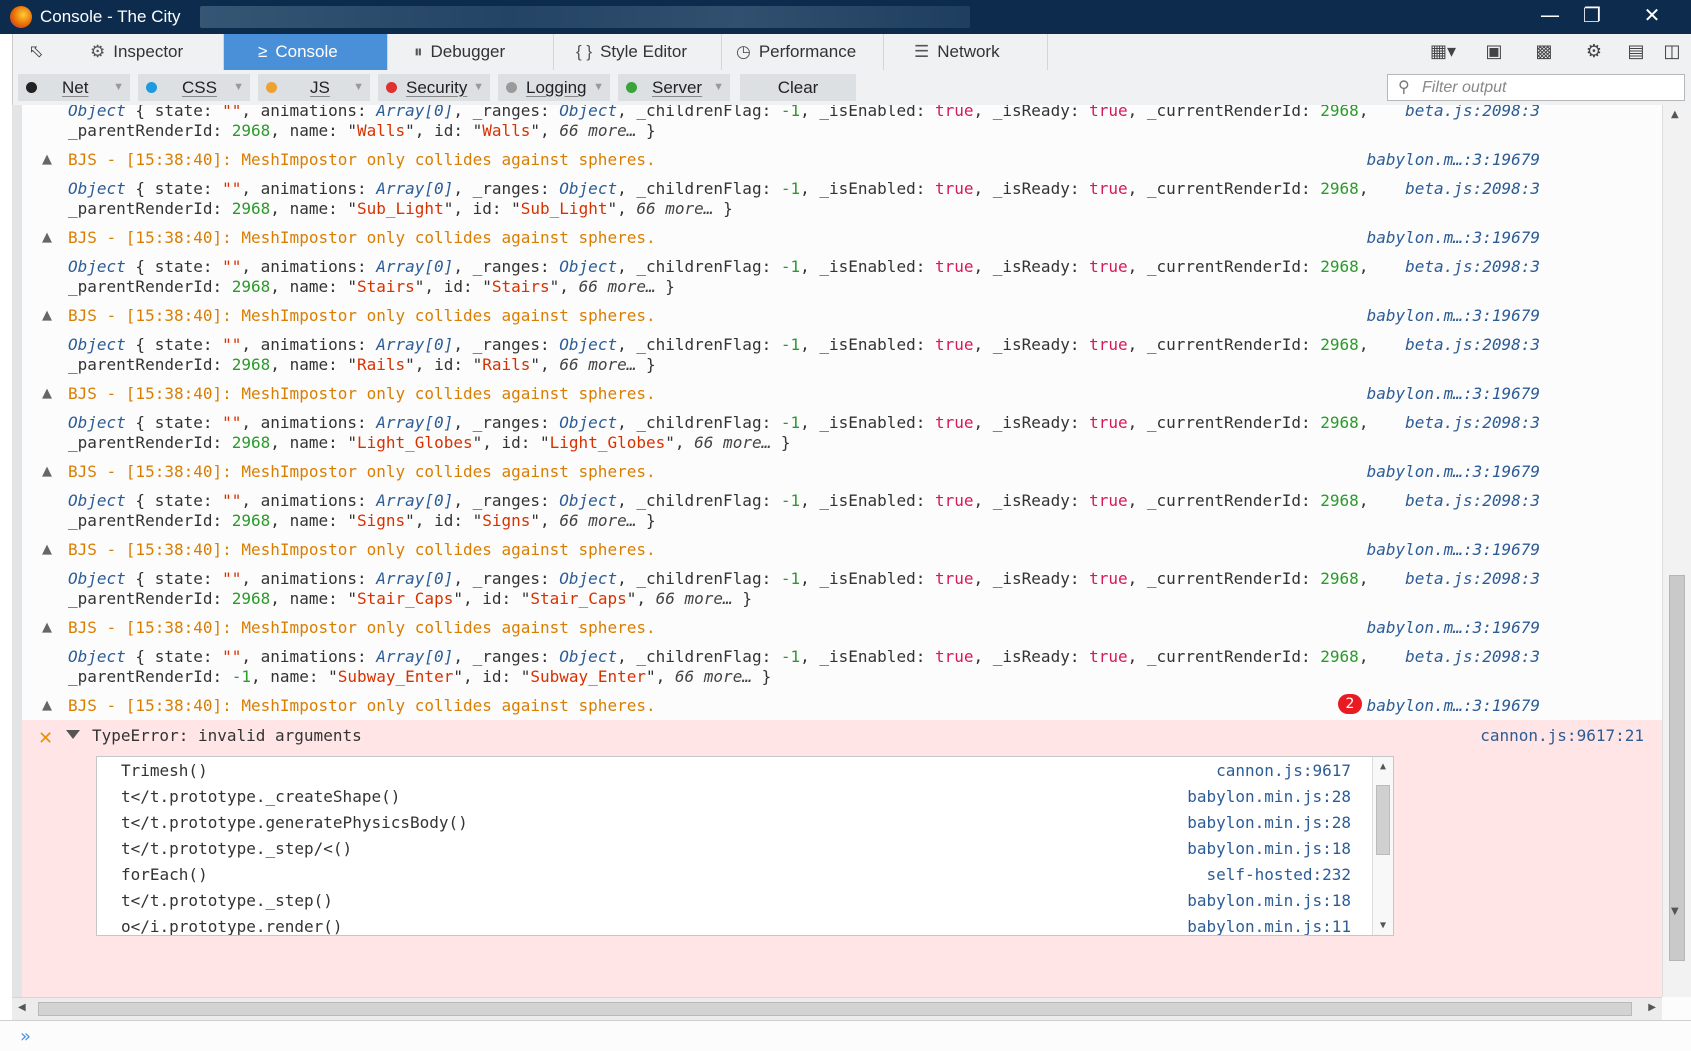  What do you see at coordinates (36, 52) in the screenshot?
I see `element-picker-icon: ⬁` at bounding box center [36, 52].